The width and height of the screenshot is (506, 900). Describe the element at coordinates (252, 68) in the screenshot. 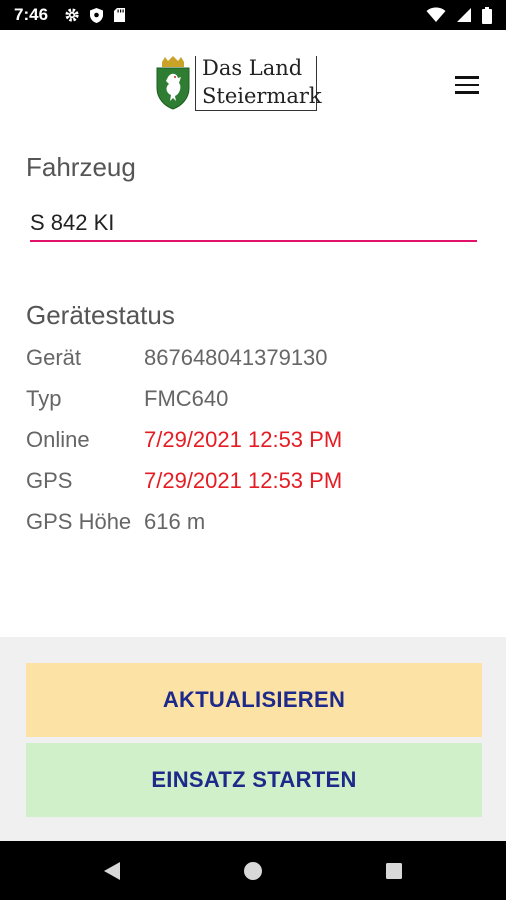

I see `logo-line-1: Das Land` at that location.